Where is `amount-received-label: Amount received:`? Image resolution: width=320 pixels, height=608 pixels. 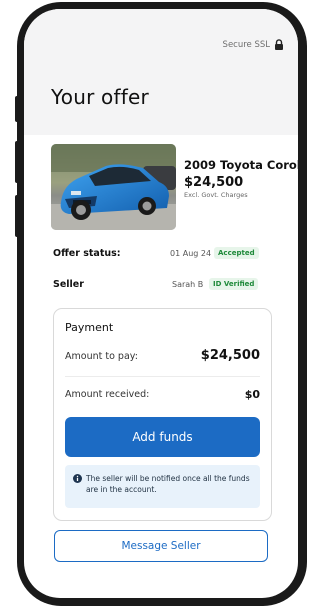
amount-received-label: Amount received: is located at coordinates (107, 394).